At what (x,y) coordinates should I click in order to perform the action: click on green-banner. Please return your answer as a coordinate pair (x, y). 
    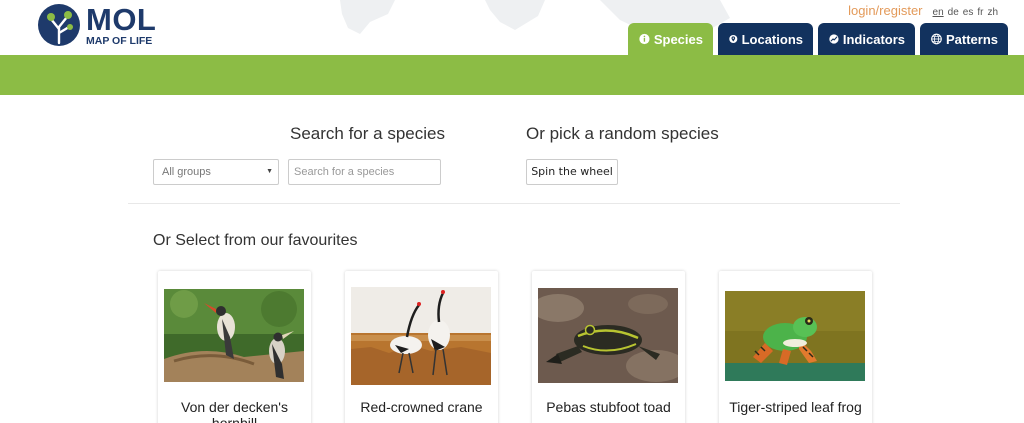
    Looking at the image, I should click on (512, 75).